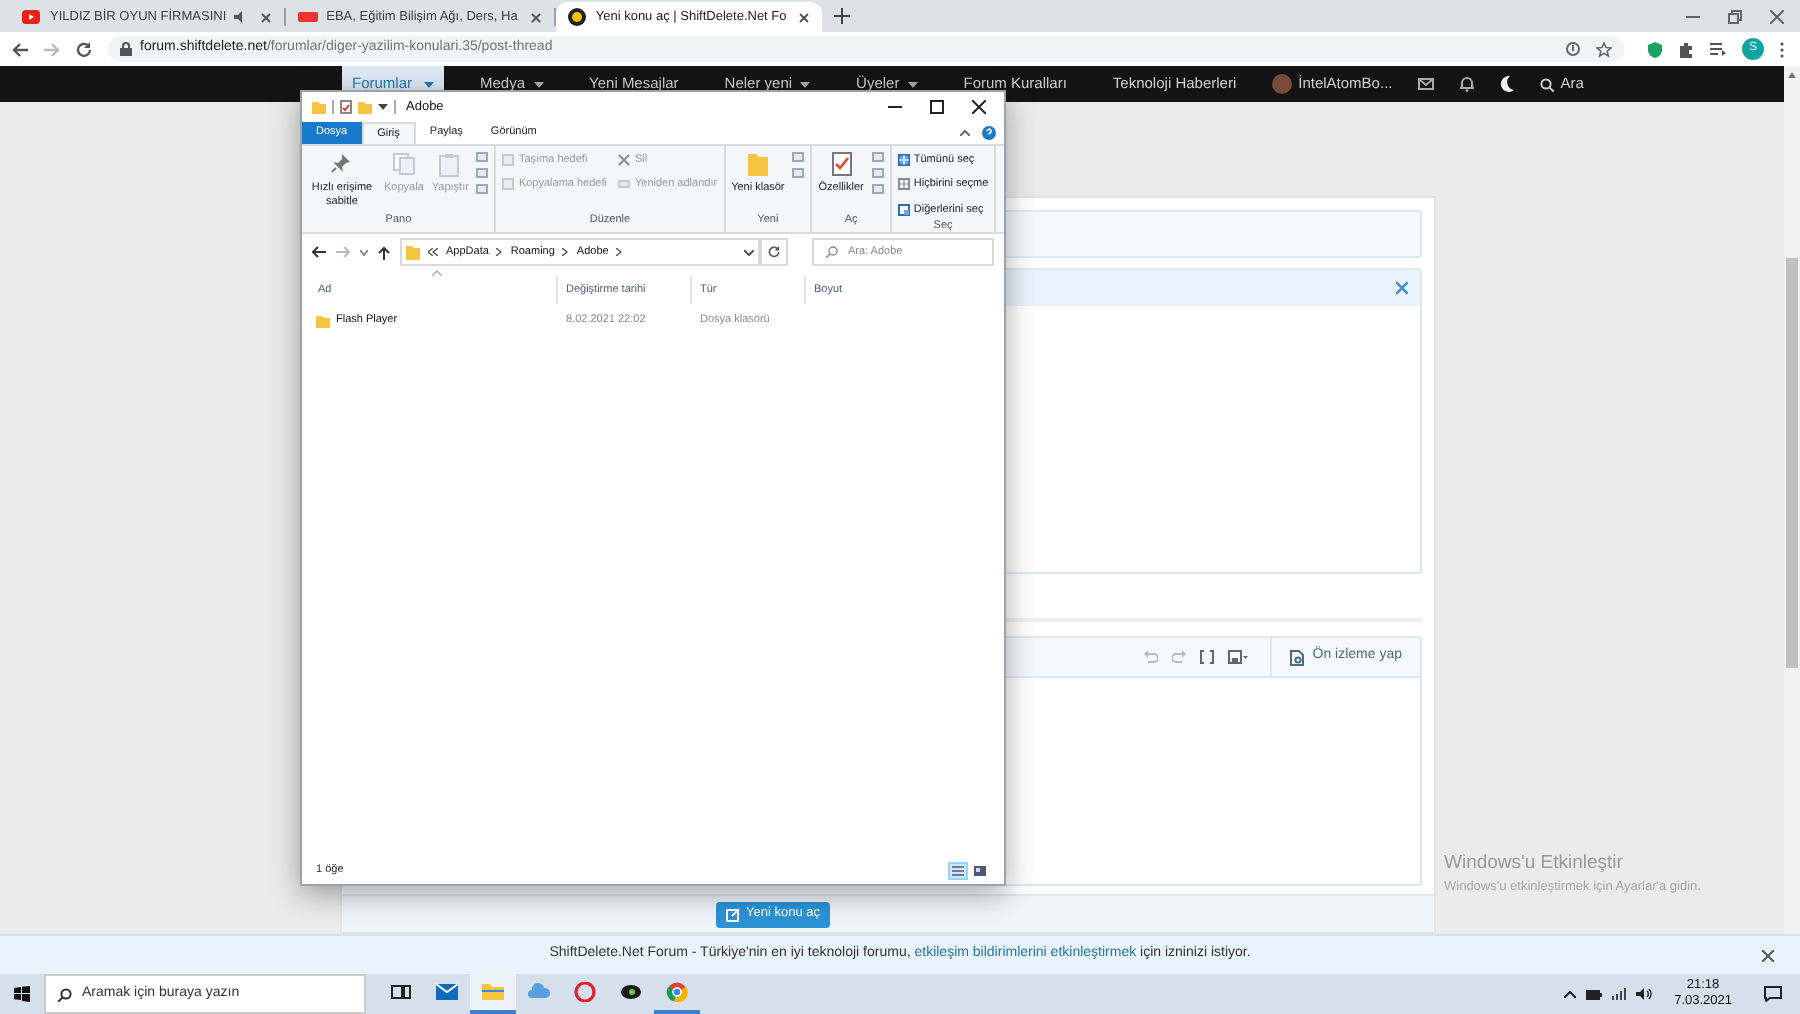 The width and height of the screenshot is (1800, 1014). Describe the element at coordinates (433, 252) in the screenshot. I see `overflow-chevron-icon` at that location.